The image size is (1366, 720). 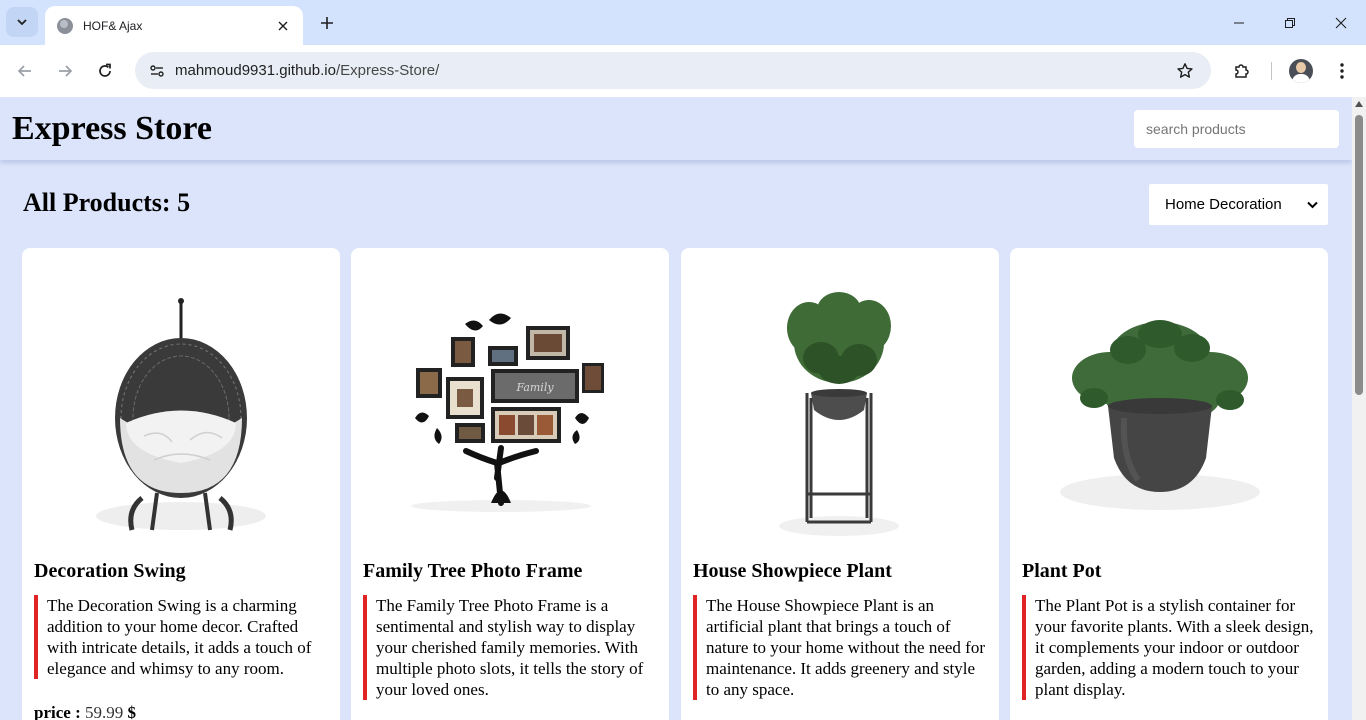 I want to click on browser-tabstrip: HOF& Ajax, so click(x=683, y=22).